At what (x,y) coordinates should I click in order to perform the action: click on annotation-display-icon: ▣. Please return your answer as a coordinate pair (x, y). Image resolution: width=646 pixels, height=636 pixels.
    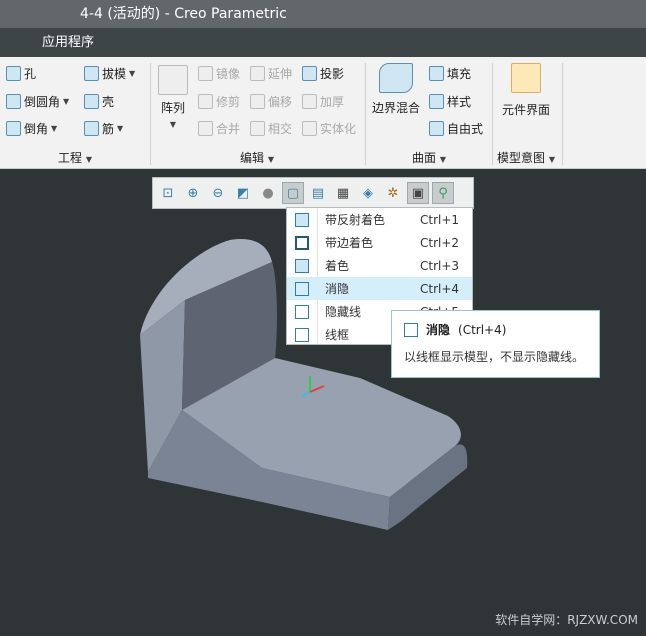
    Looking at the image, I should click on (418, 193).